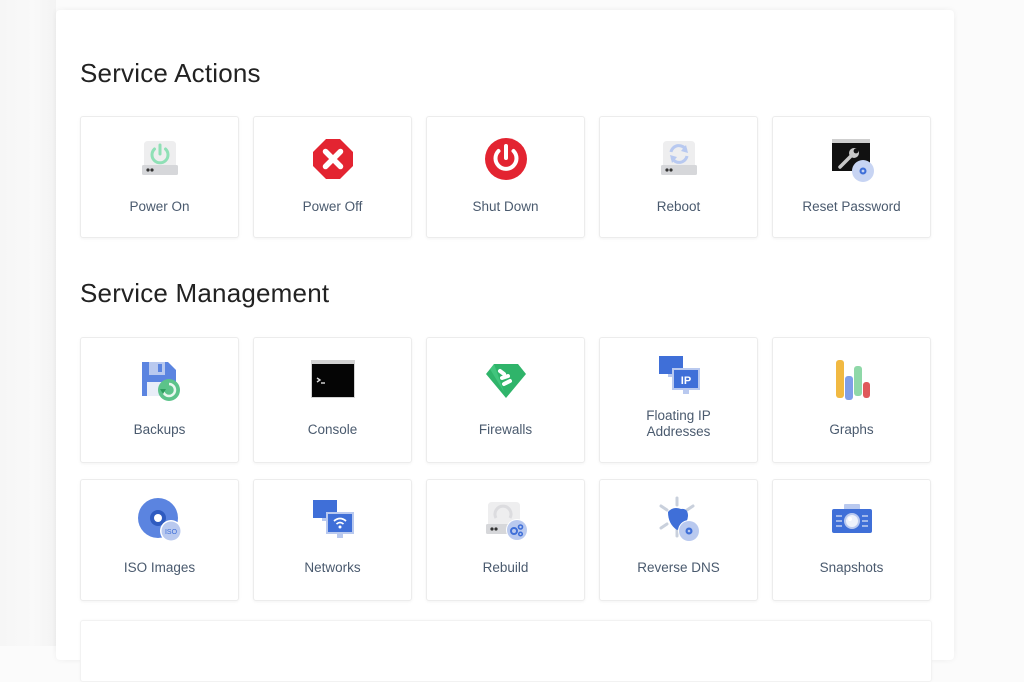 Image resolution: width=1024 pixels, height=682 pixels. I want to click on svg-text: ISO, so click(170, 532).